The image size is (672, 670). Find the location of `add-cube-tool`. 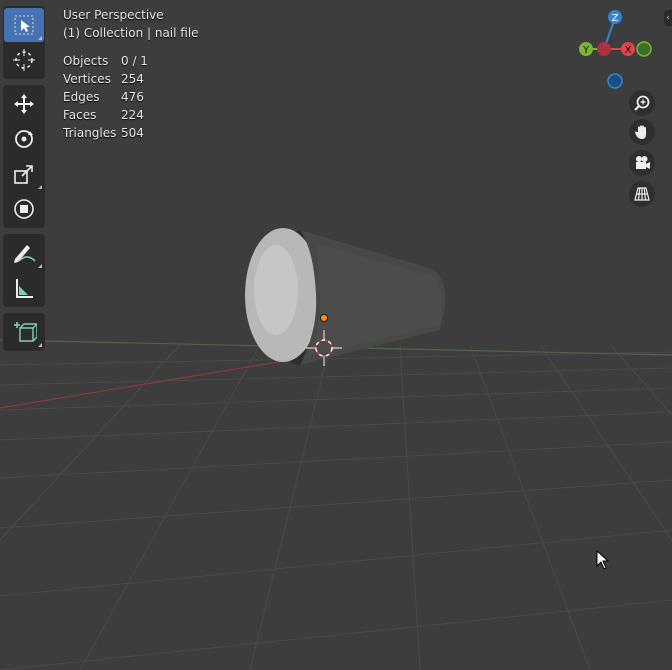

add-cube-tool is located at coordinates (24, 332).